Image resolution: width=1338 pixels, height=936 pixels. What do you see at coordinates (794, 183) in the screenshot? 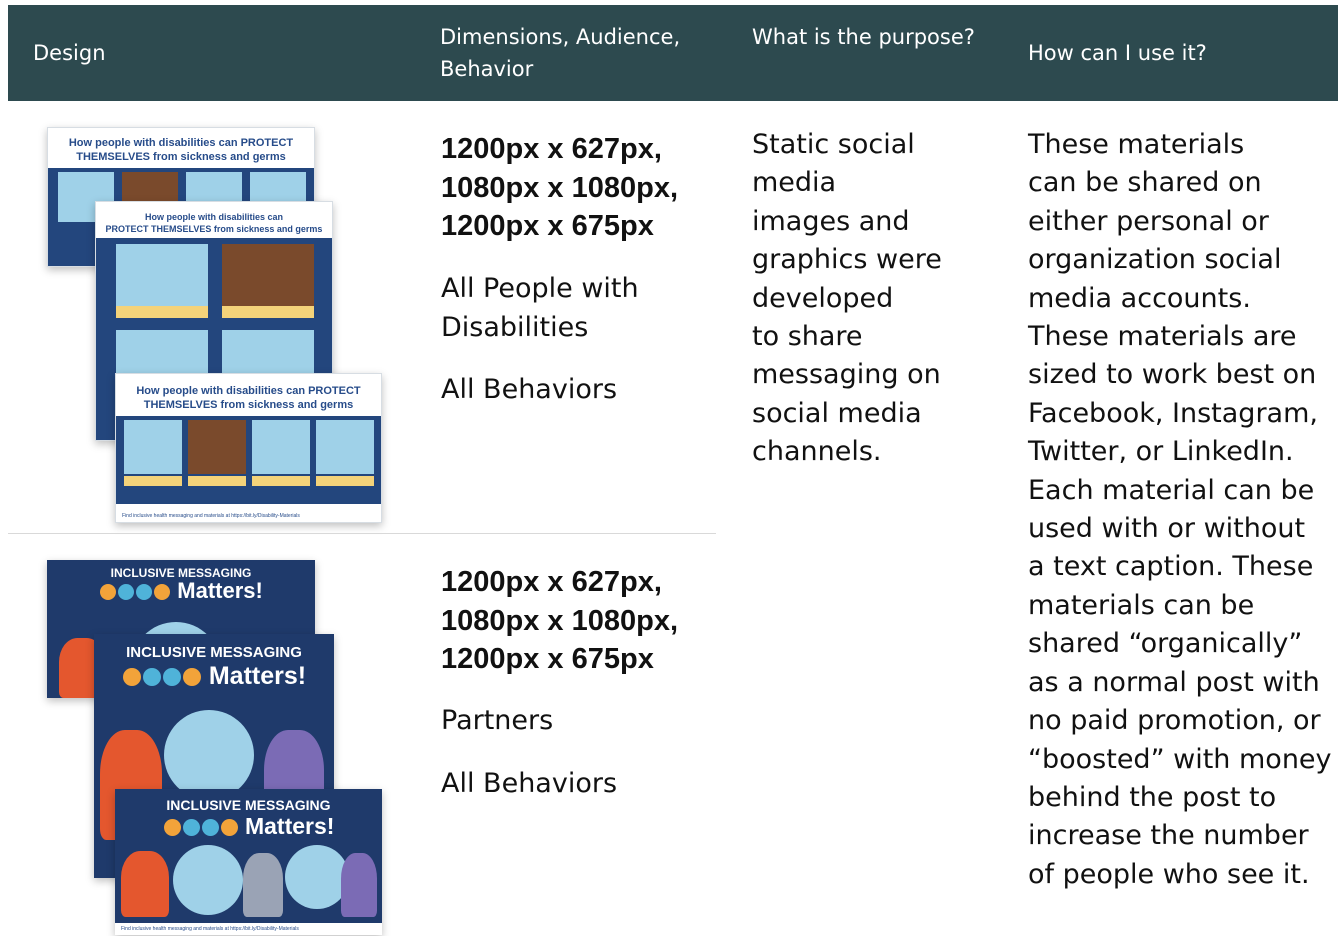
I see `purpose-line: media` at bounding box center [794, 183].